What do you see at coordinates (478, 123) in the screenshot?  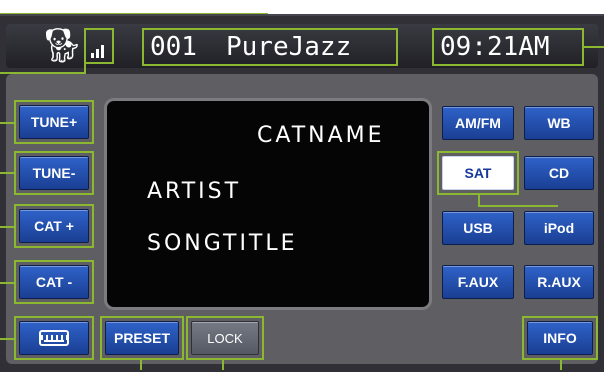 I see `am-fm-button: AM/FM` at bounding box center [478, 123].